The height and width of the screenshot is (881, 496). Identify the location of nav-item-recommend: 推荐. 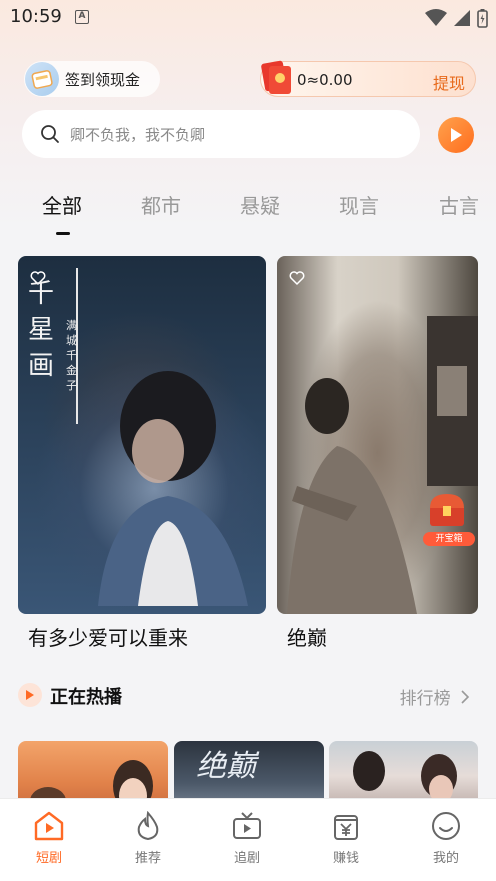
(148, 838).